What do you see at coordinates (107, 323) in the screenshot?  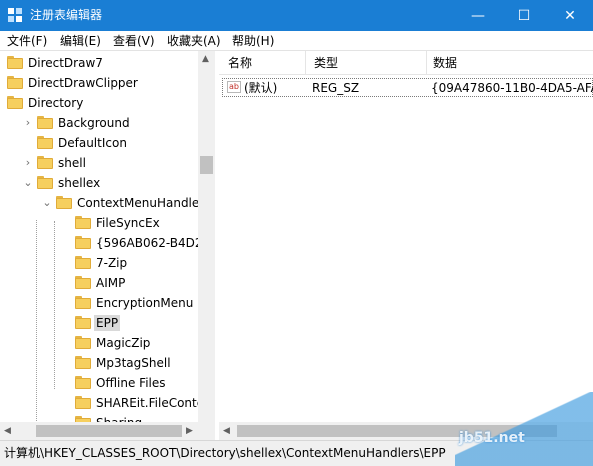 I see `tree-item-label: EPP` at bounding box center [107, 323].